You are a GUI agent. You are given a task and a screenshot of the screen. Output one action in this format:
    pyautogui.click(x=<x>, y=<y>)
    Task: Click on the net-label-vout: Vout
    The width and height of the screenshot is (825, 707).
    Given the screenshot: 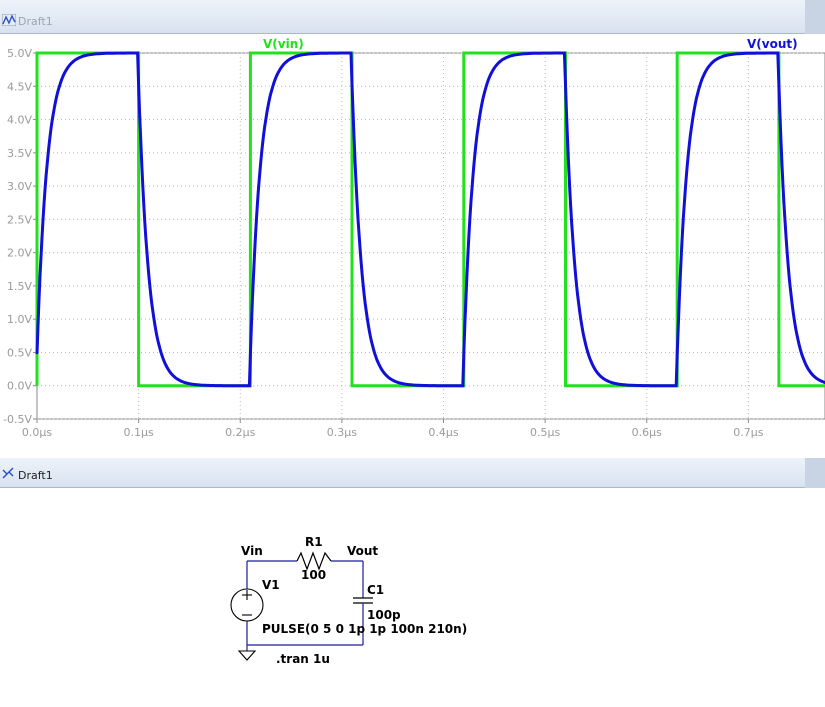 What is the action you would take?
    pyautogui.click(x=362, y=551)
    